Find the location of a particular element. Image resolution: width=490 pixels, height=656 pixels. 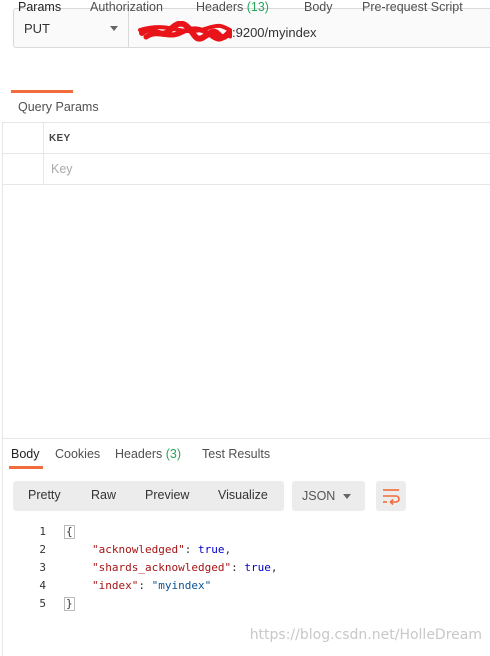

tab-label: Pre-request Script is located at coordinates (412, 7).